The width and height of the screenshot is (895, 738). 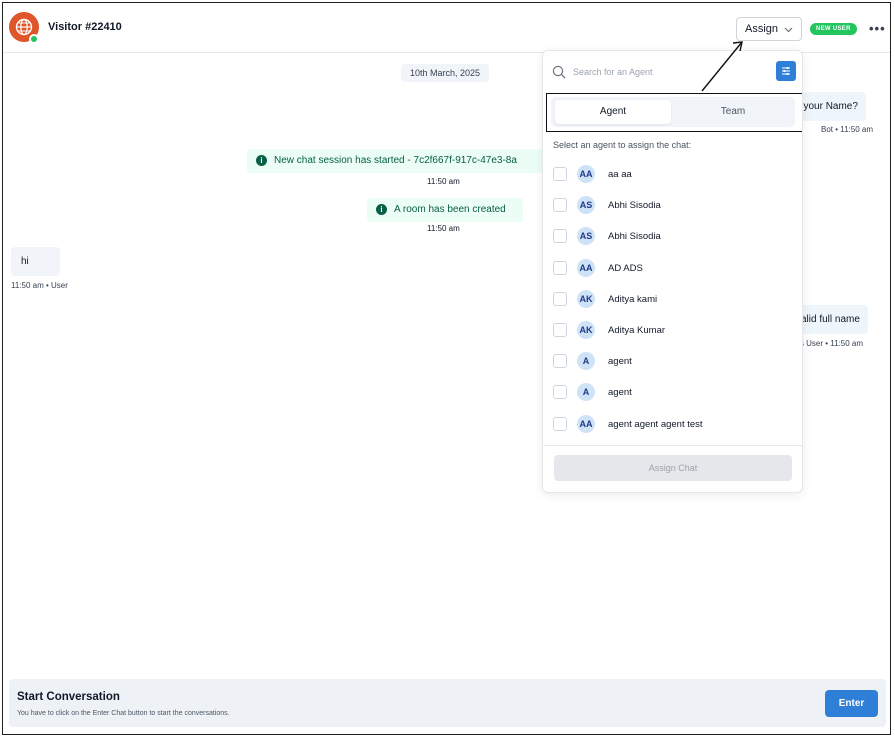 I want to click on tab-group: Agent Team, so click(x=673, y=112).